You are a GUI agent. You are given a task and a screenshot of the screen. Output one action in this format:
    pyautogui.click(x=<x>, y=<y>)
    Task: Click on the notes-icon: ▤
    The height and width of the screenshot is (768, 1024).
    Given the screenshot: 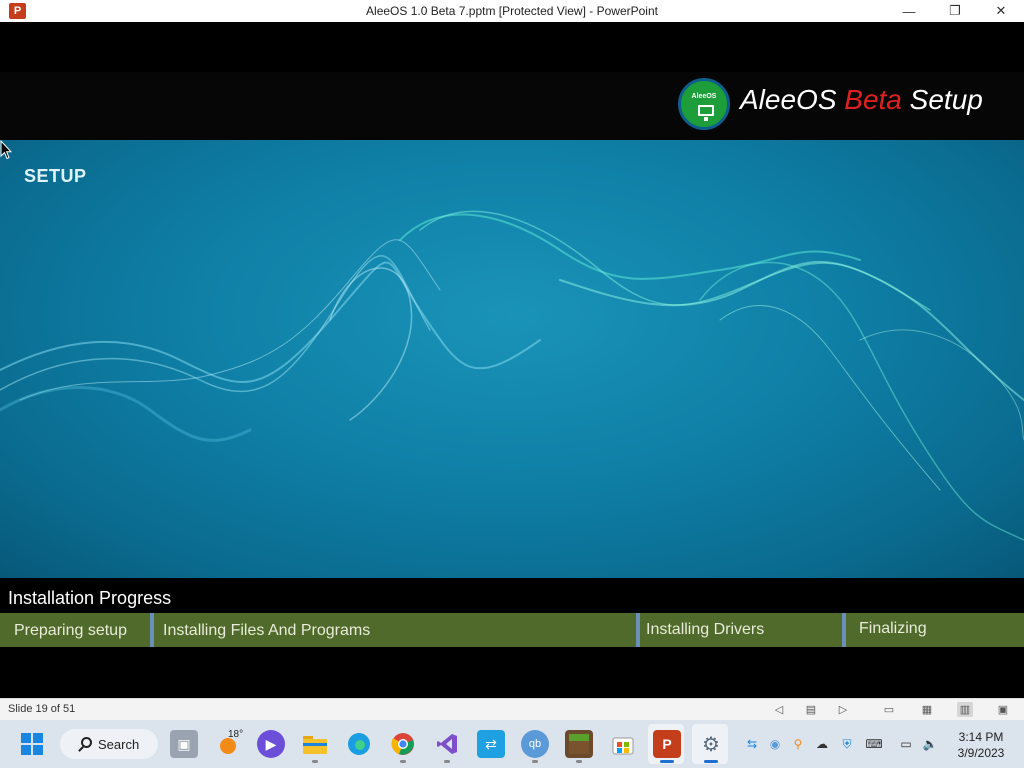 What is the action you would take?
    pyautogui.click(x=811, y=709)
    